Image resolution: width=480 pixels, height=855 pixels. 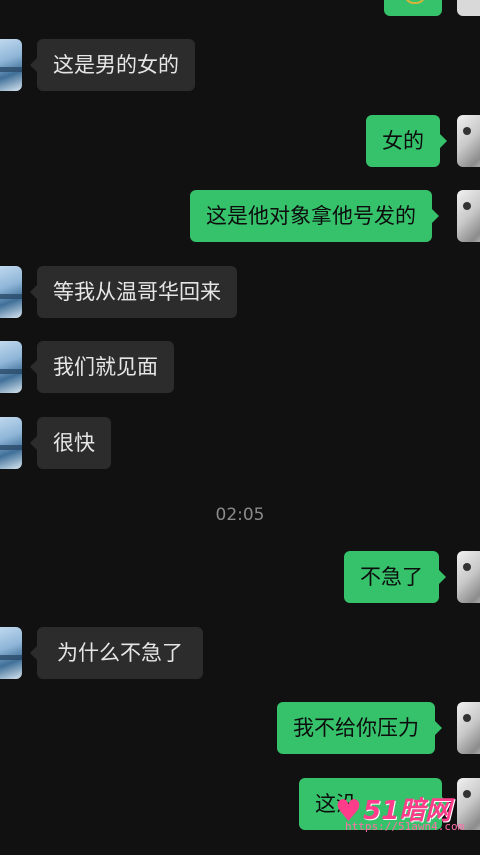 What do you see at coordinates (112, 65) in the screenshot?
I see `incoming-message-bubble: 这是男的女的` at bounding box center [112, 65].